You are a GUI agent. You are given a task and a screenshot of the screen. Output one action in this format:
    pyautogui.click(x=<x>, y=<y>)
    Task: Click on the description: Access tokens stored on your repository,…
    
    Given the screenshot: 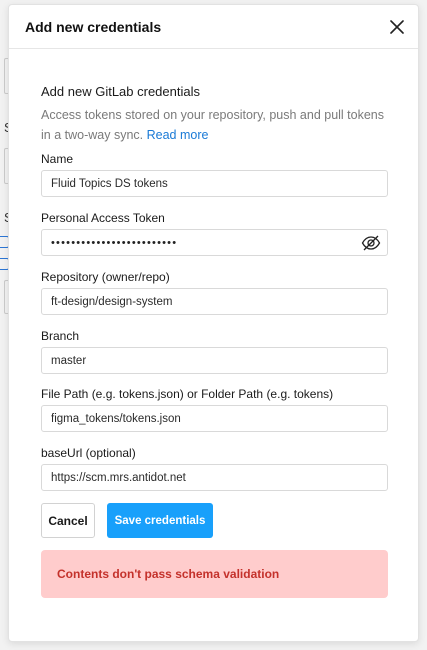 What is the action you would take?
    pyautogui.click(x=216, y=125)
    